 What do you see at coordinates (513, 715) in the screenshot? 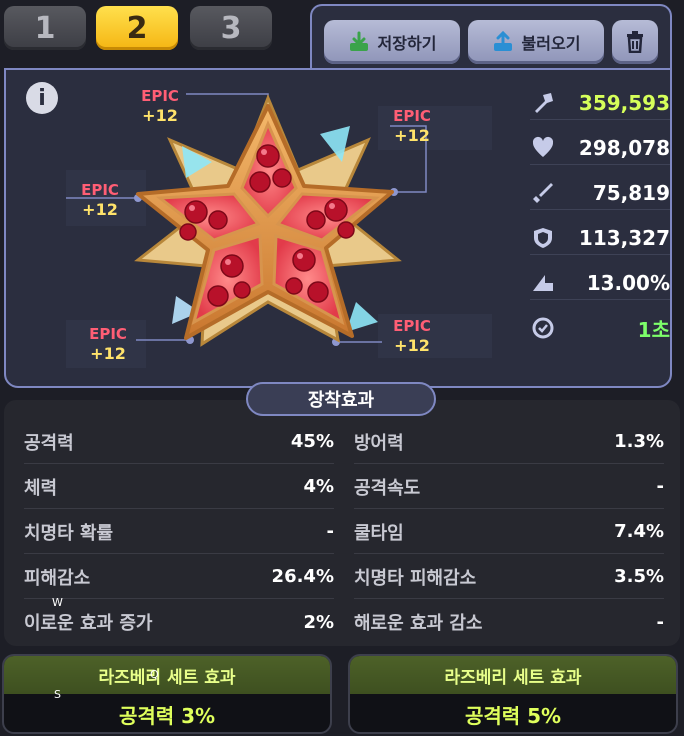
I see `set-effect-value: 공격력 5%` at bounding box center [513, 715].